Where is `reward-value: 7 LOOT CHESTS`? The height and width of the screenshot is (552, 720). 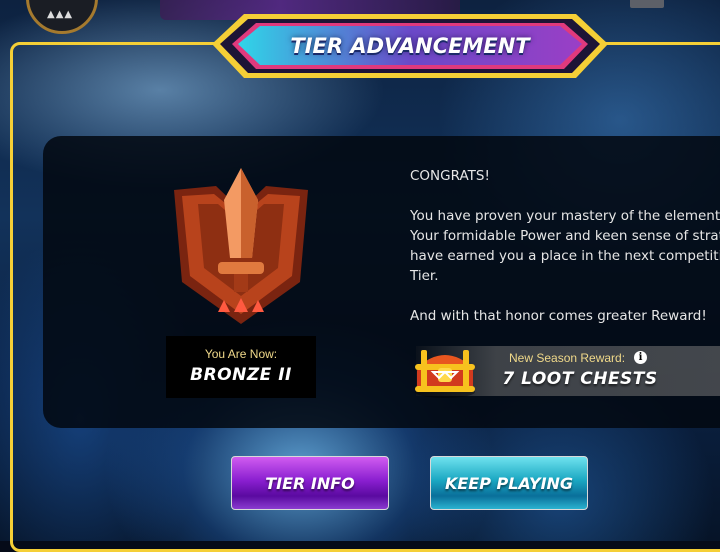 reward-value: 7 LOOT CHESTS is located at coordinates (580, 379).